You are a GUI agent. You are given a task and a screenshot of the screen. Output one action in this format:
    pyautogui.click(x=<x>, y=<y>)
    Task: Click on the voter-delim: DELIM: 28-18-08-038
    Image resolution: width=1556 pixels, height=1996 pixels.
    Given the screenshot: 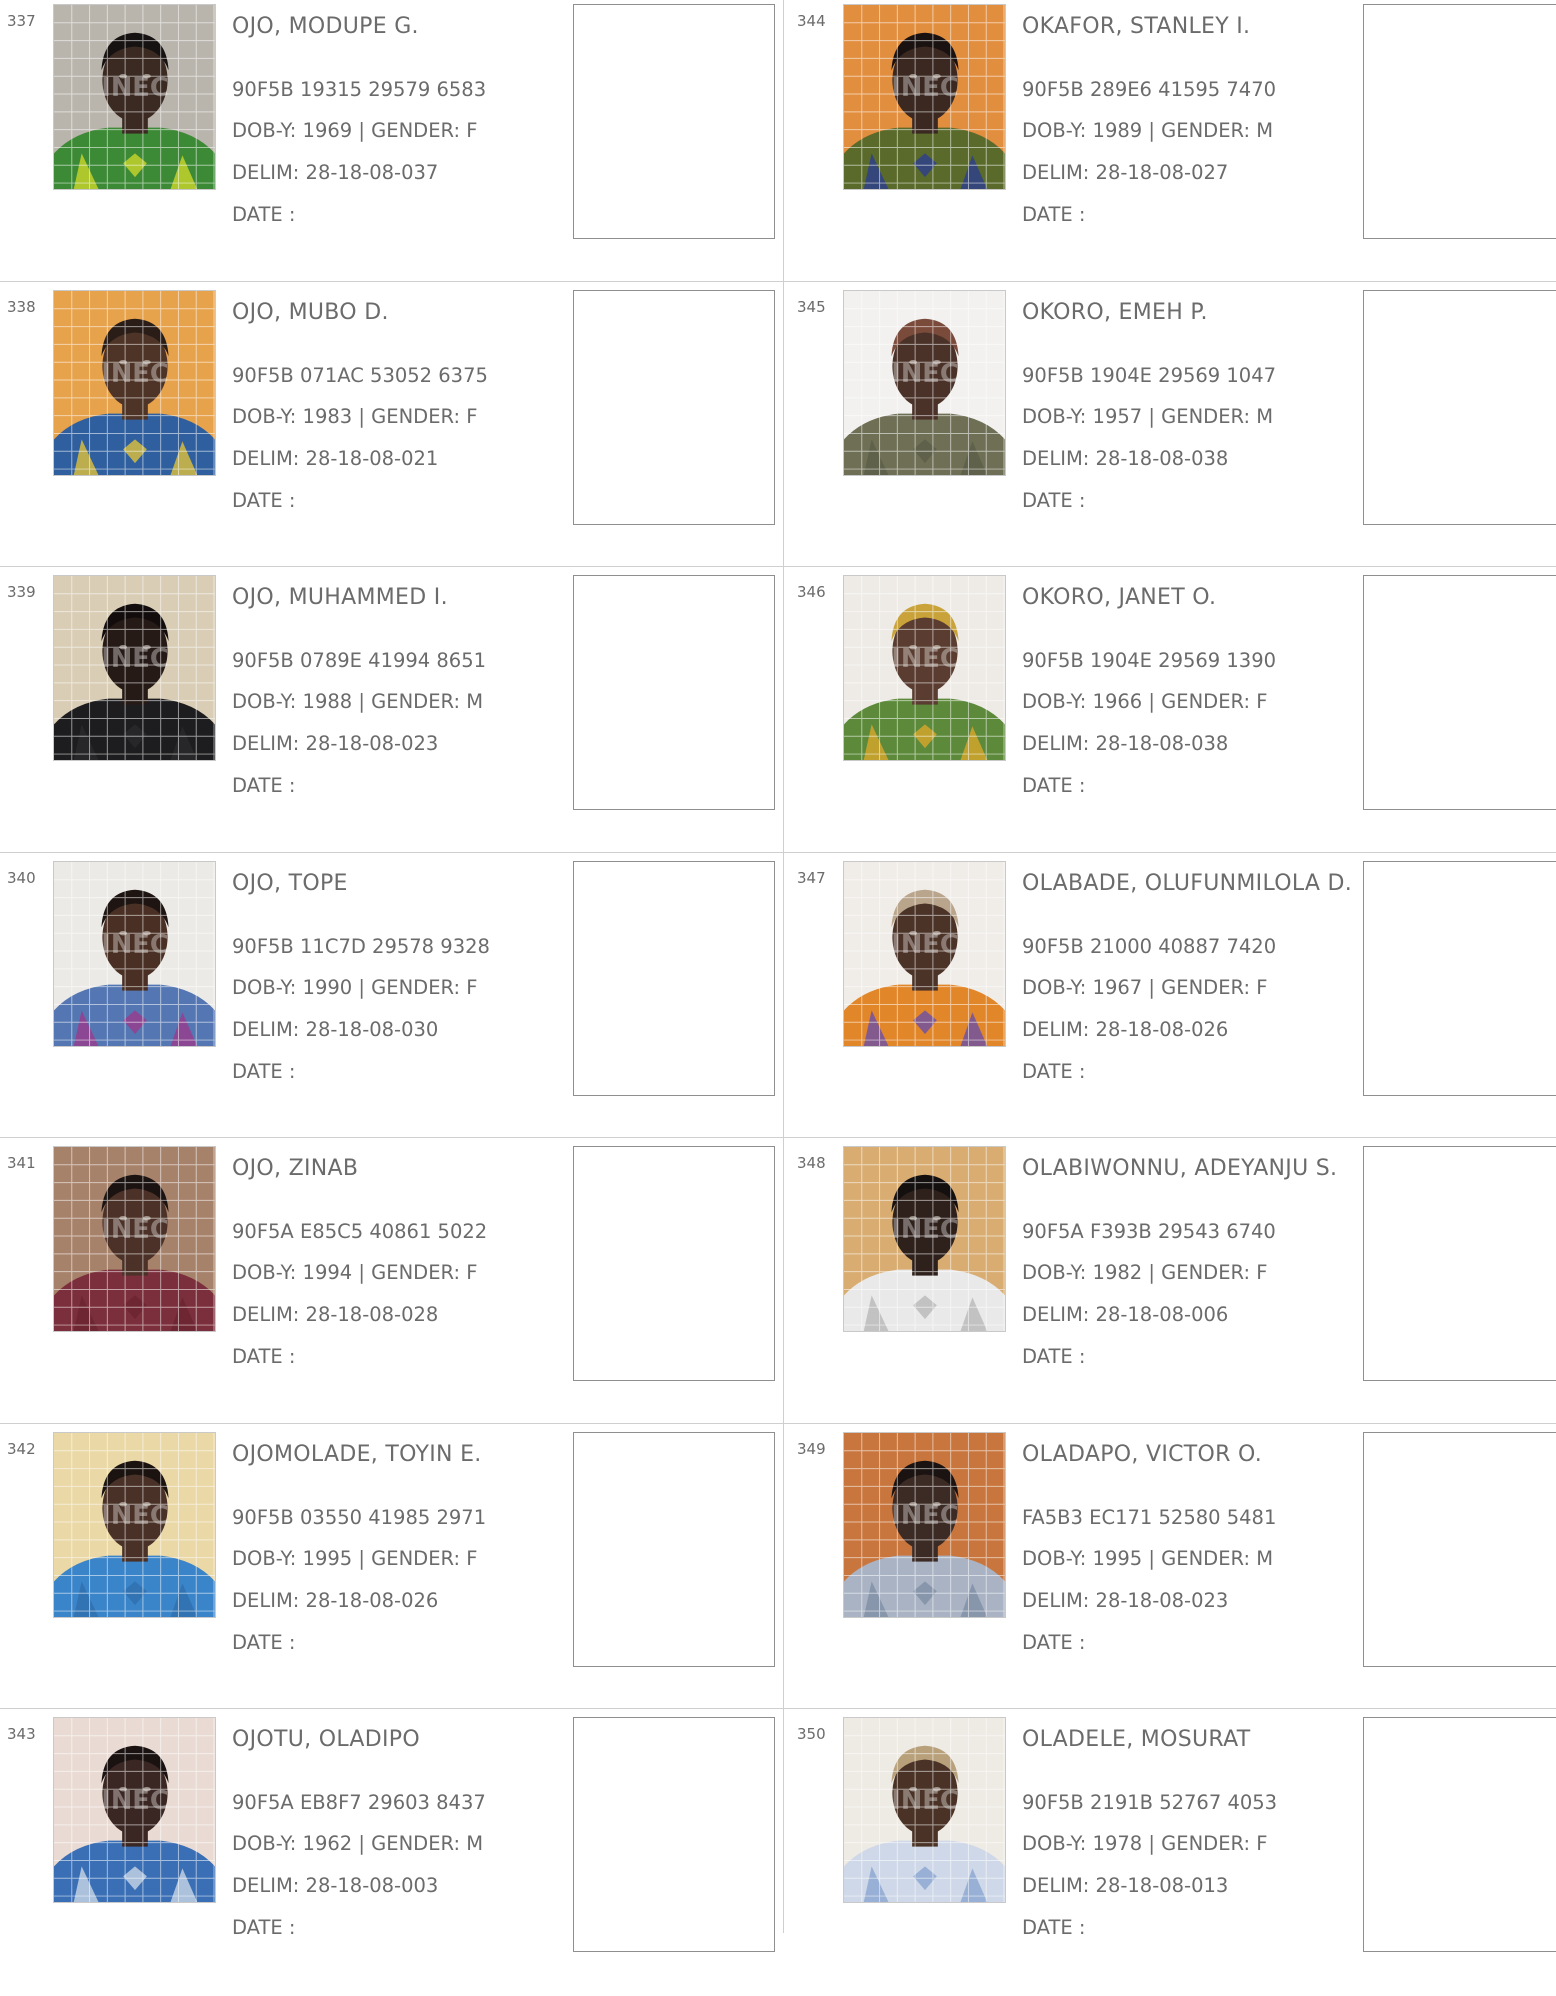 What is the action you would take?
    pyautogui.click(x=1125, y=458)
    